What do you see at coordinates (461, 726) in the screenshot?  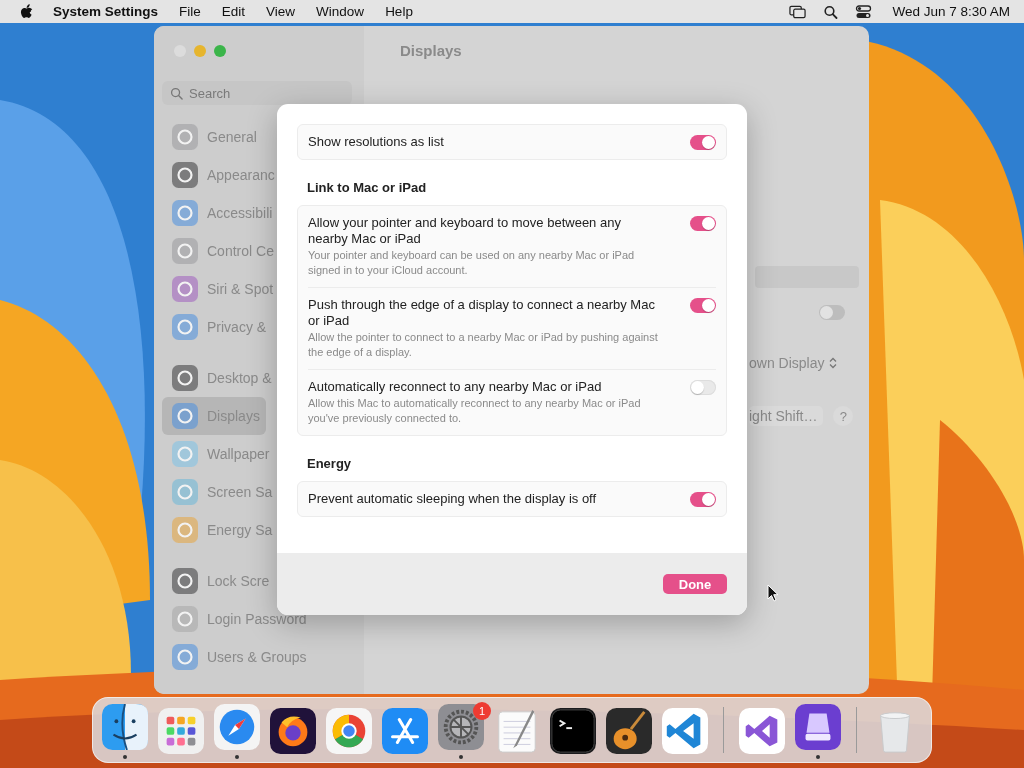 I see `gear-app-icon` at bounding box center [461, 726].